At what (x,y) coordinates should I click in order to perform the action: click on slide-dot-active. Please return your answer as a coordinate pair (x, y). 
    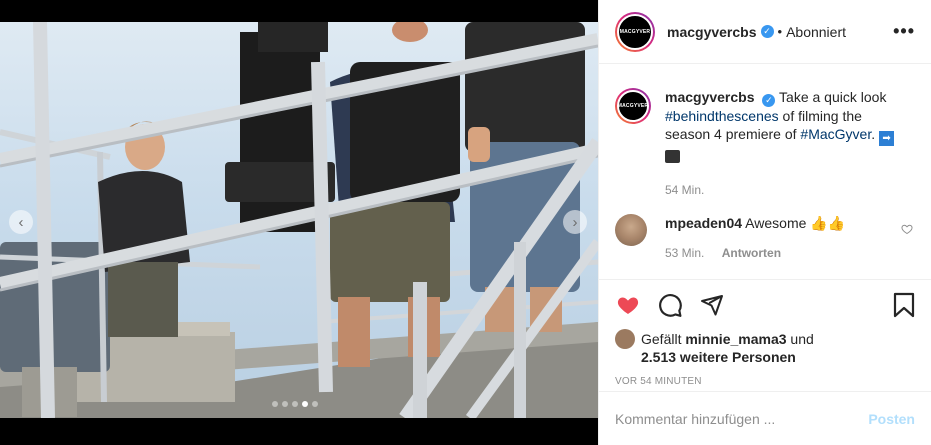
    Looking at the image, I should click on (305, 404).